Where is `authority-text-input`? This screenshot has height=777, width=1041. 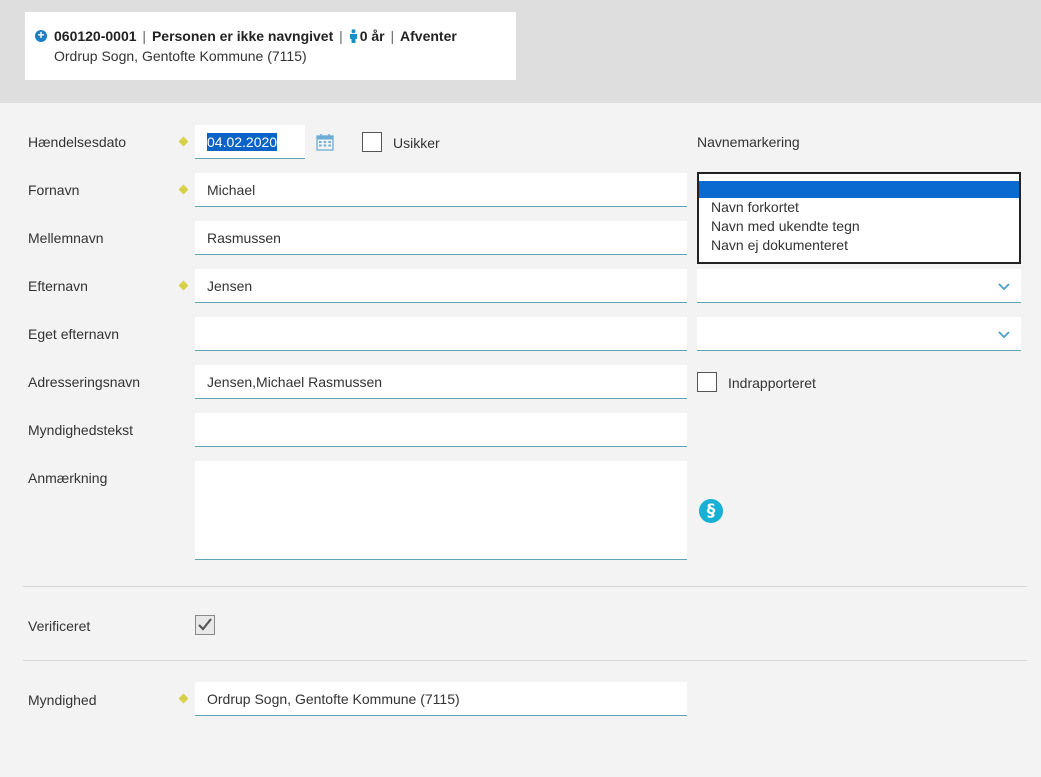
authority-text-input is located at coordinates (441, 430).